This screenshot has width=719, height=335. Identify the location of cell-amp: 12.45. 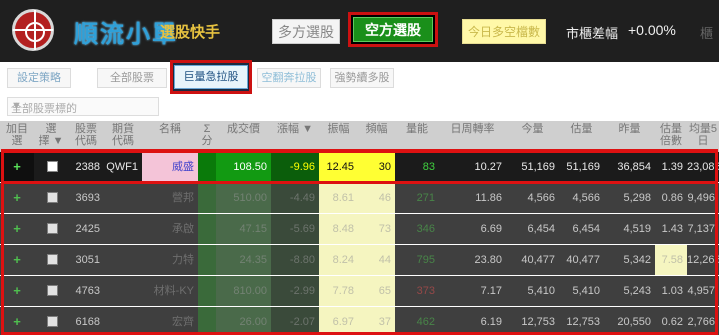
(338, 167).